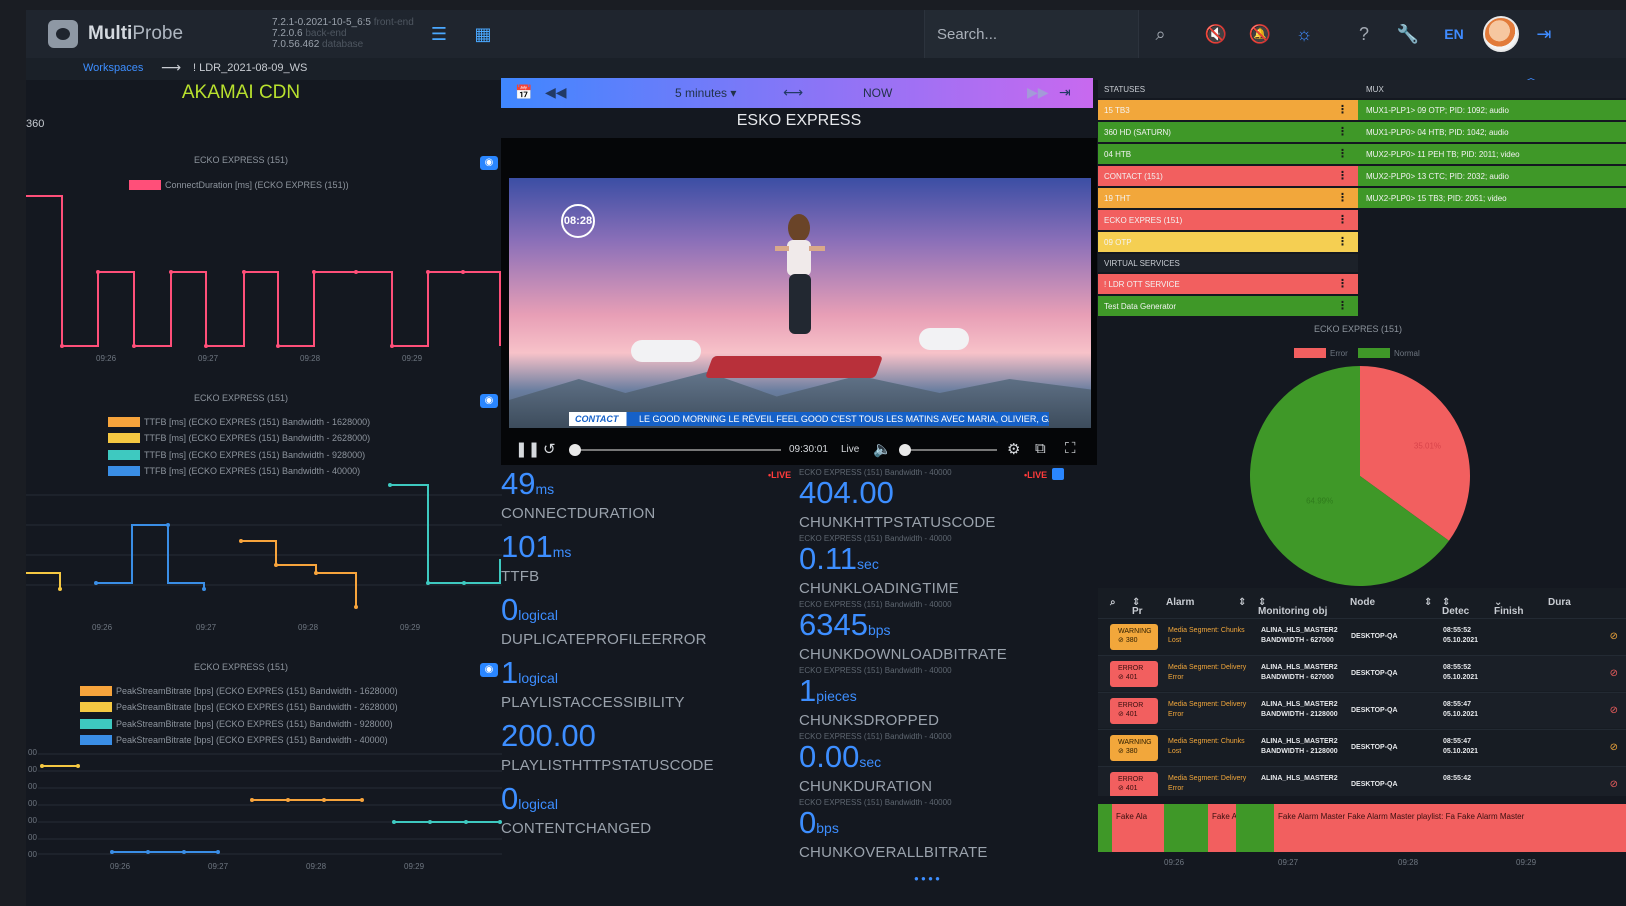 Image resolution: width=1626 pixels, height=906 pixels. Describe the element at coordinates (523, 92) in the screenshot. I see `calendar-icon: 📅` at that location.